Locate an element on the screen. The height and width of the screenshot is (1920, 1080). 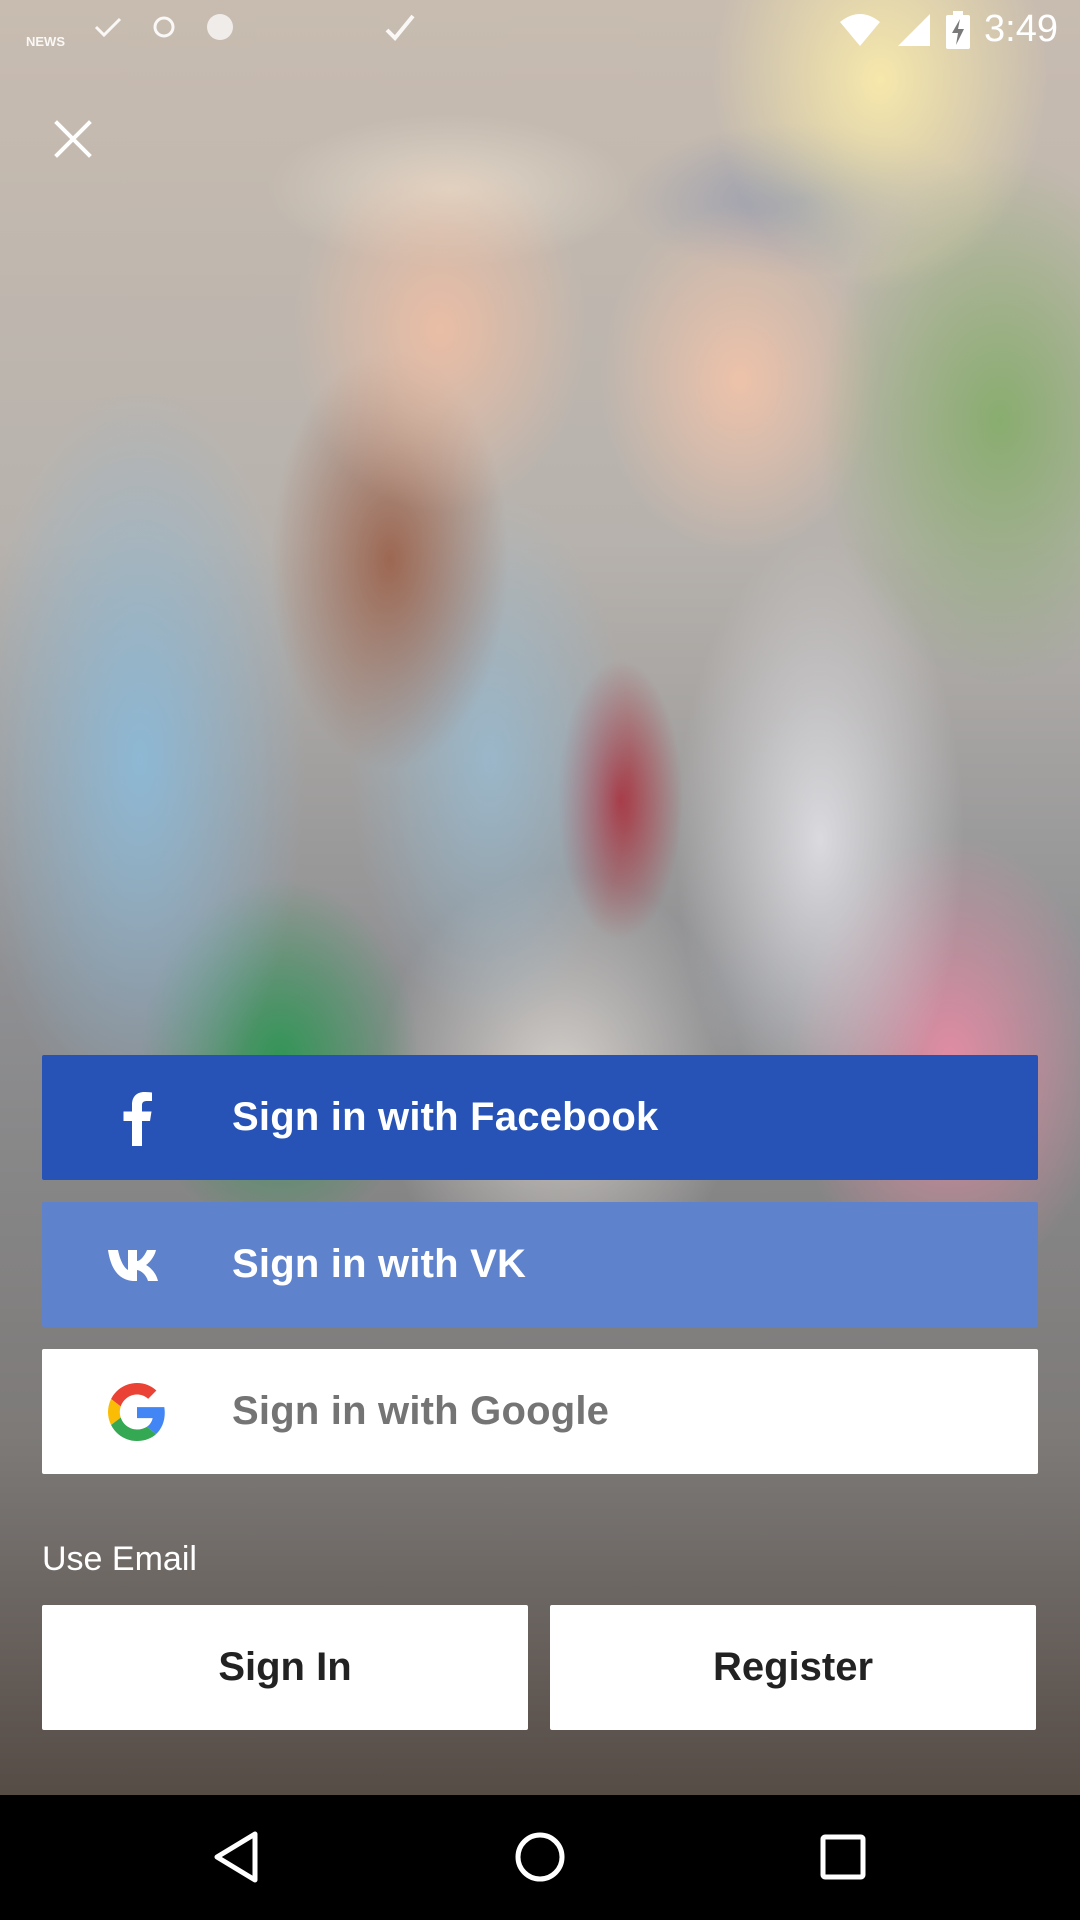
google-icon is located at coordinates (136, 1411).